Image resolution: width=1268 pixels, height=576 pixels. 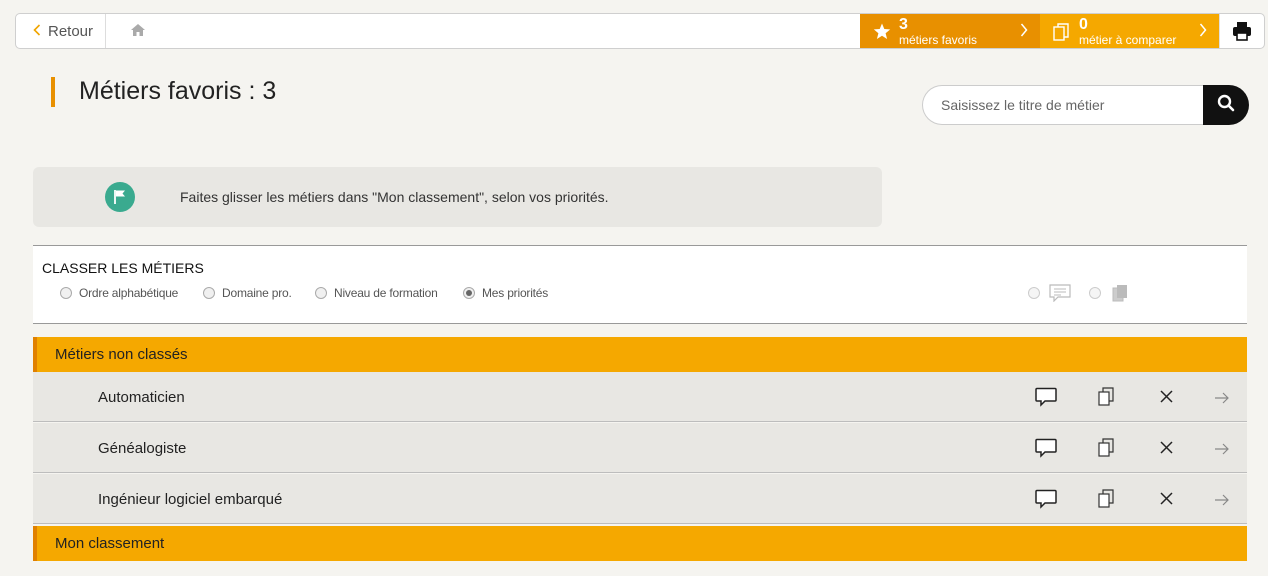 I want to click on title-accent-bar, so click(x=53, y=92).